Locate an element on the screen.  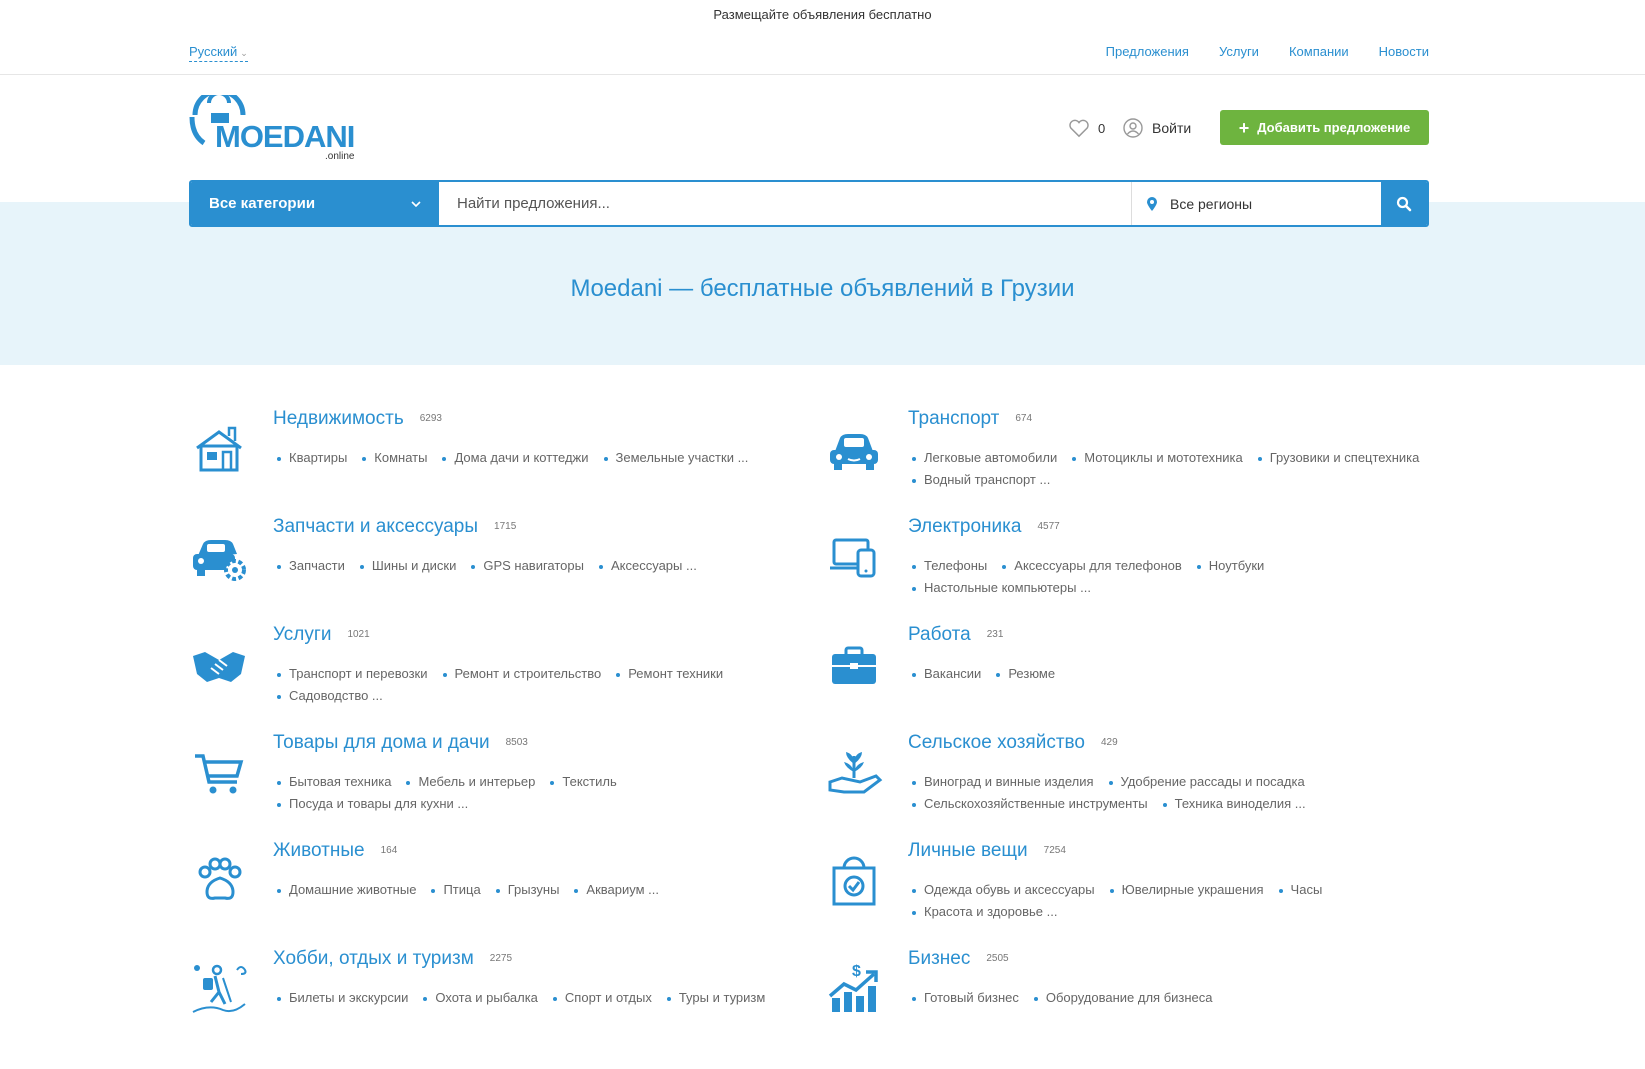
subcategory-link: Текстиль is located at coordinates (581, 782).